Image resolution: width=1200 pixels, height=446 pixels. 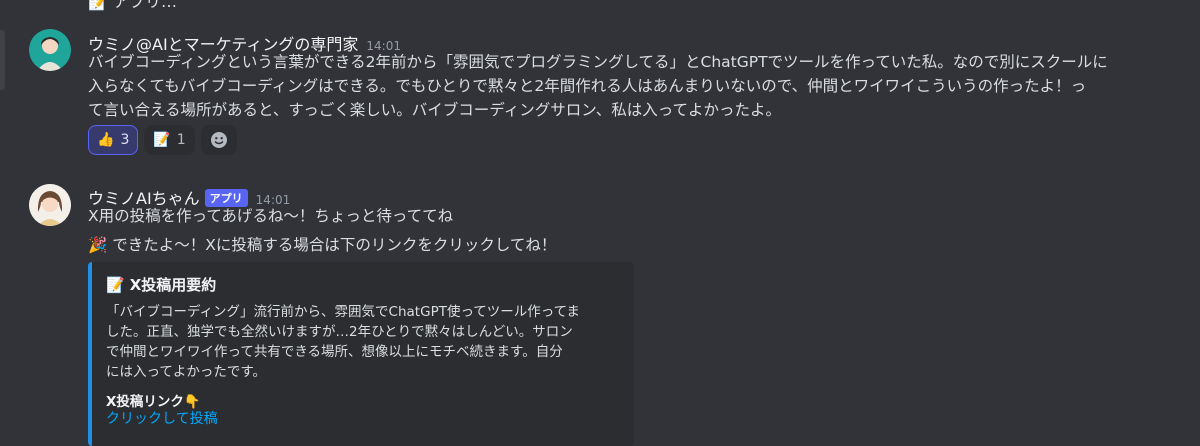 What do you see at coordinates (106, 140) in the screenshot?
I see `thumbs-up-icon: 👍` at bounding box center [106, 140].